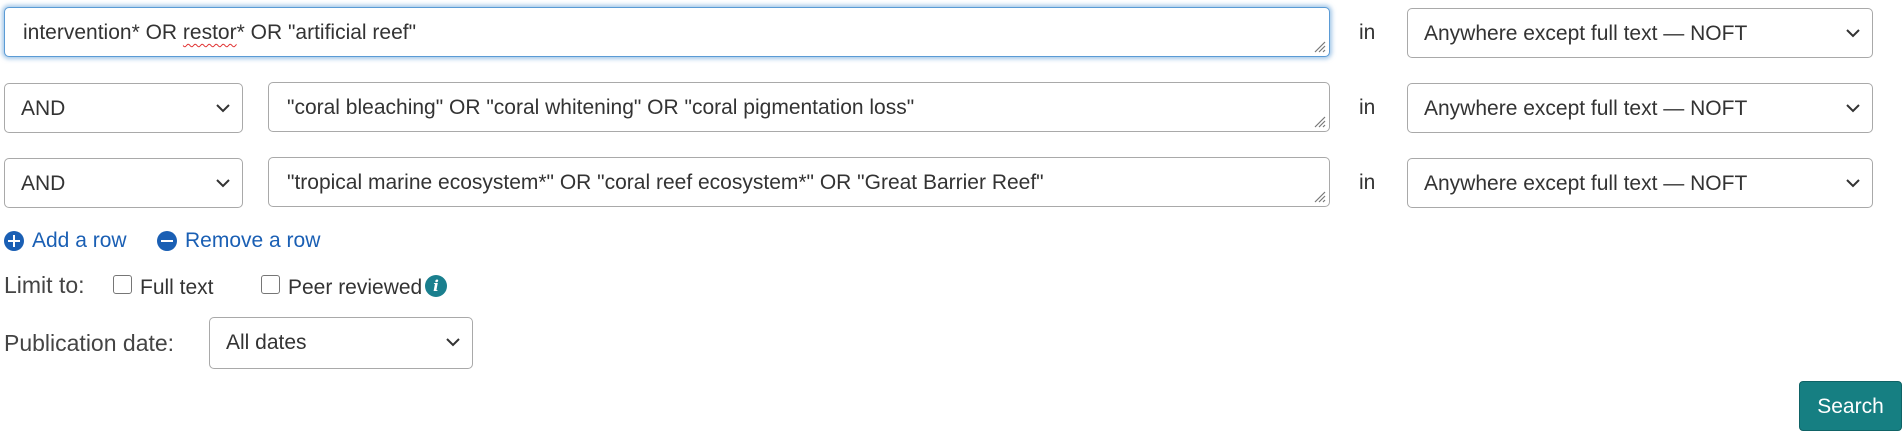 This screenshot has width=1904, height=436. Describe the element at coordinates (79, 240) in the screenshot. I see `add-row-label: Add a row` at that location.